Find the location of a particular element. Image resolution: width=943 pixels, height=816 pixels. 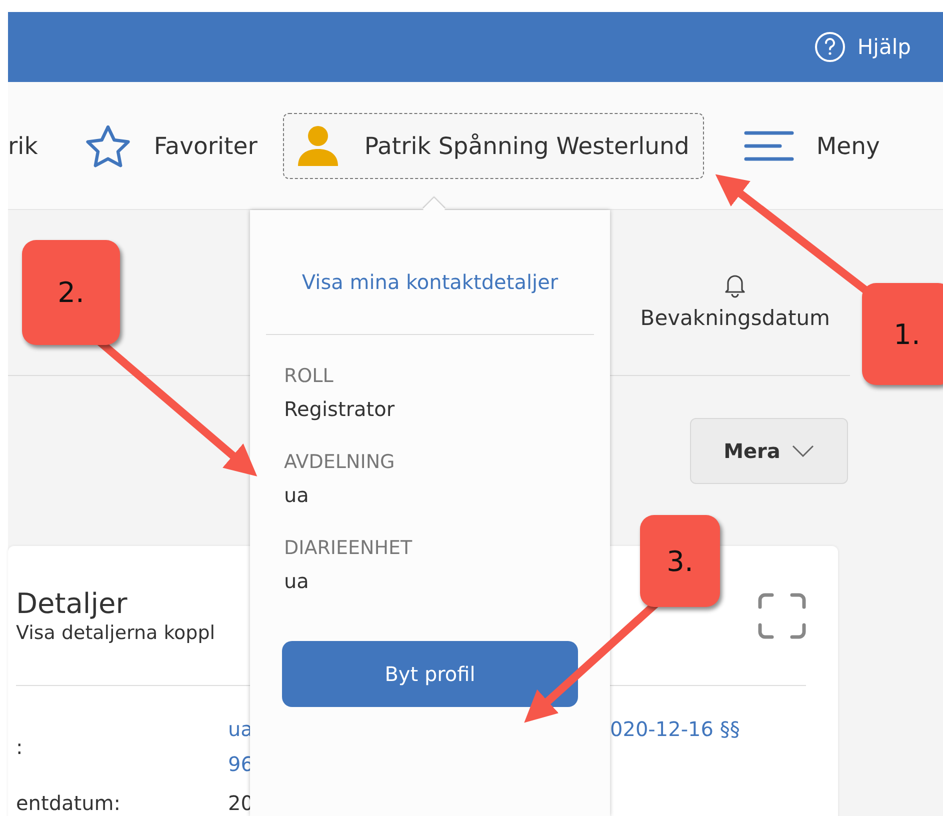

favorites-link: Favoriter is located at coordinates (171, 146).